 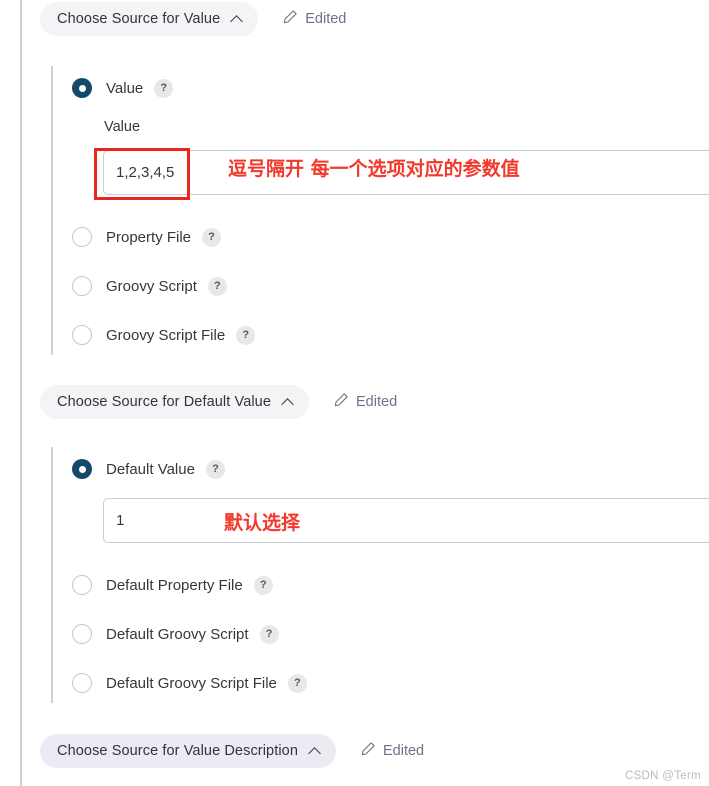 I want to click on radio-label-default-value: Default Value, so click(x=150, y=469).